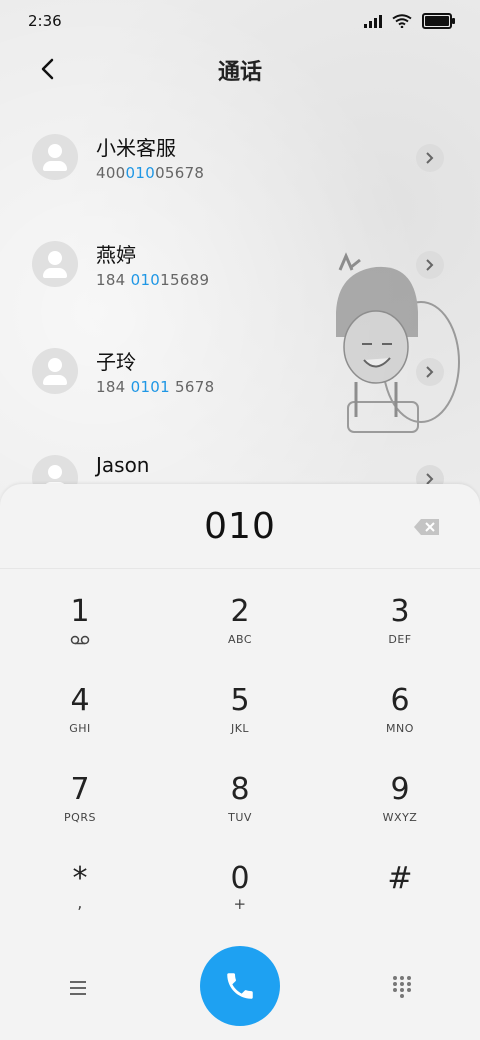  I want to click on contact-number: 40001005678, so click(150, 173).